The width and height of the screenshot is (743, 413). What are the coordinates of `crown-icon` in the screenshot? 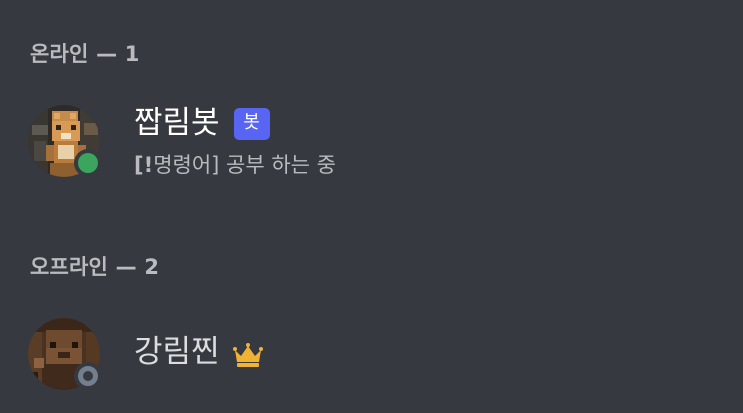 It's located at (247, 355).